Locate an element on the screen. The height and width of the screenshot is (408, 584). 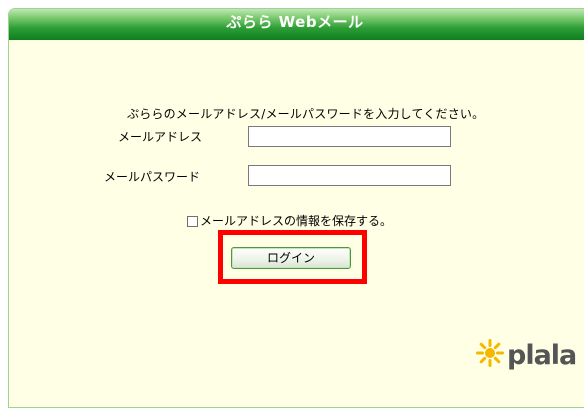
plala-logo: plala is located at coordinates (526, 355).